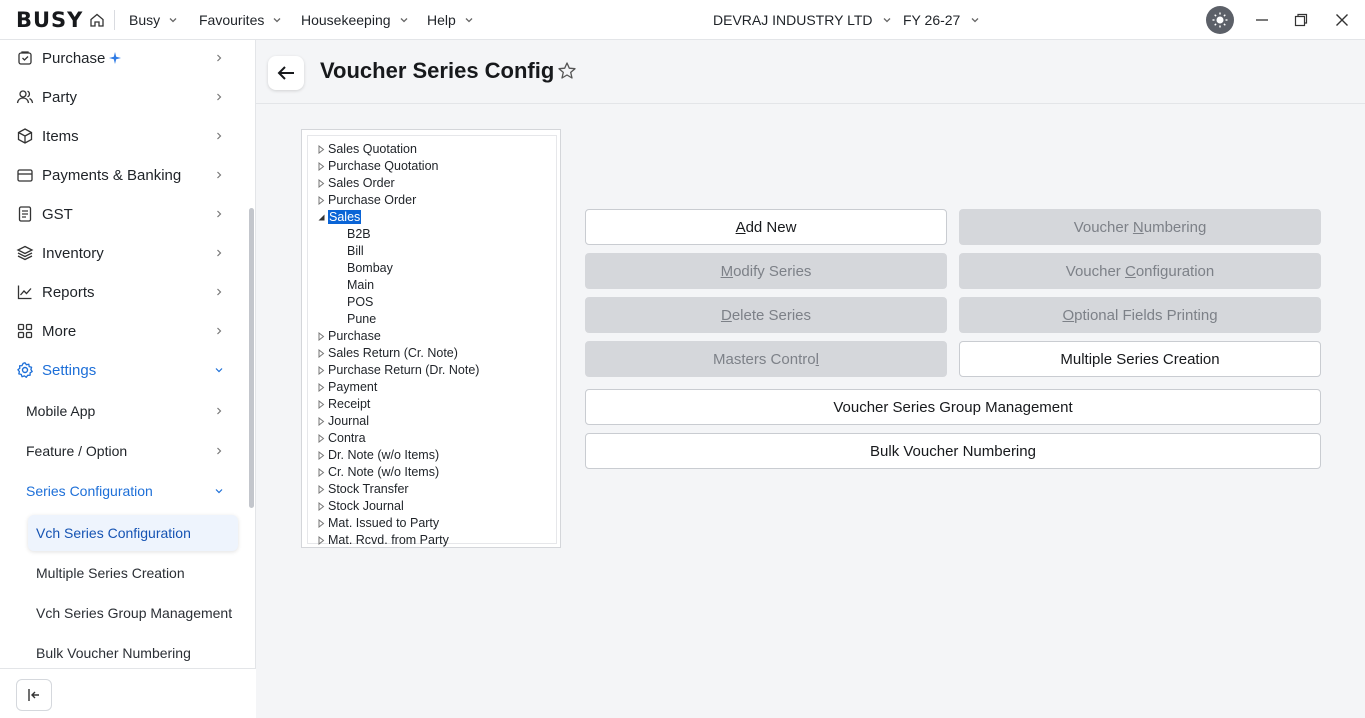  What do you see at coordinates (77, 451) in the screenshot?
I see `sidebar-item-label: Feature / Option` at bounding box center [77, 451].